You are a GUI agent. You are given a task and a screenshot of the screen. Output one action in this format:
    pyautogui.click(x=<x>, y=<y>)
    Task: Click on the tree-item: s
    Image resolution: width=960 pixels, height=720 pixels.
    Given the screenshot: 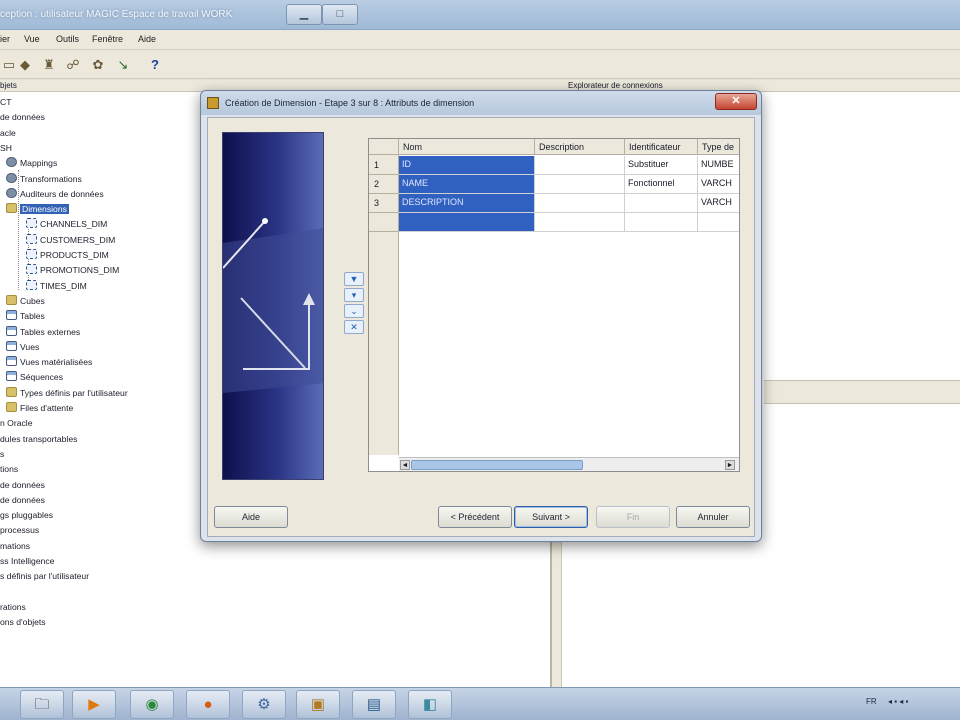 What is the action you would take?
    pyautogui.click(x=2, y=454)
    